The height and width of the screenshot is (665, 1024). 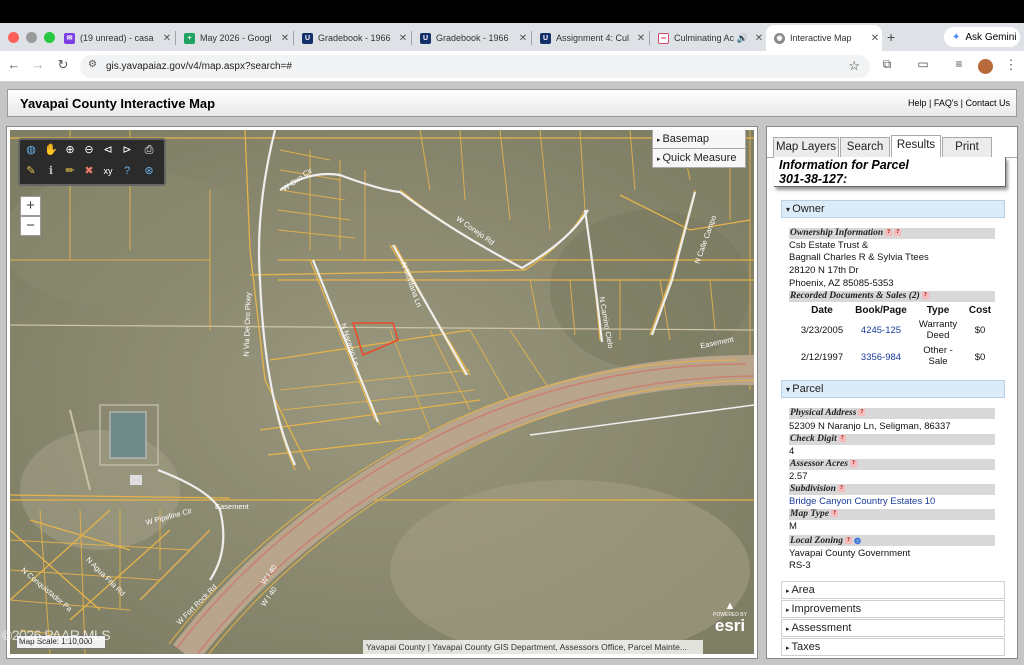 I want to click on pan-hand-icon: ✋, so click(x=51, y=150).